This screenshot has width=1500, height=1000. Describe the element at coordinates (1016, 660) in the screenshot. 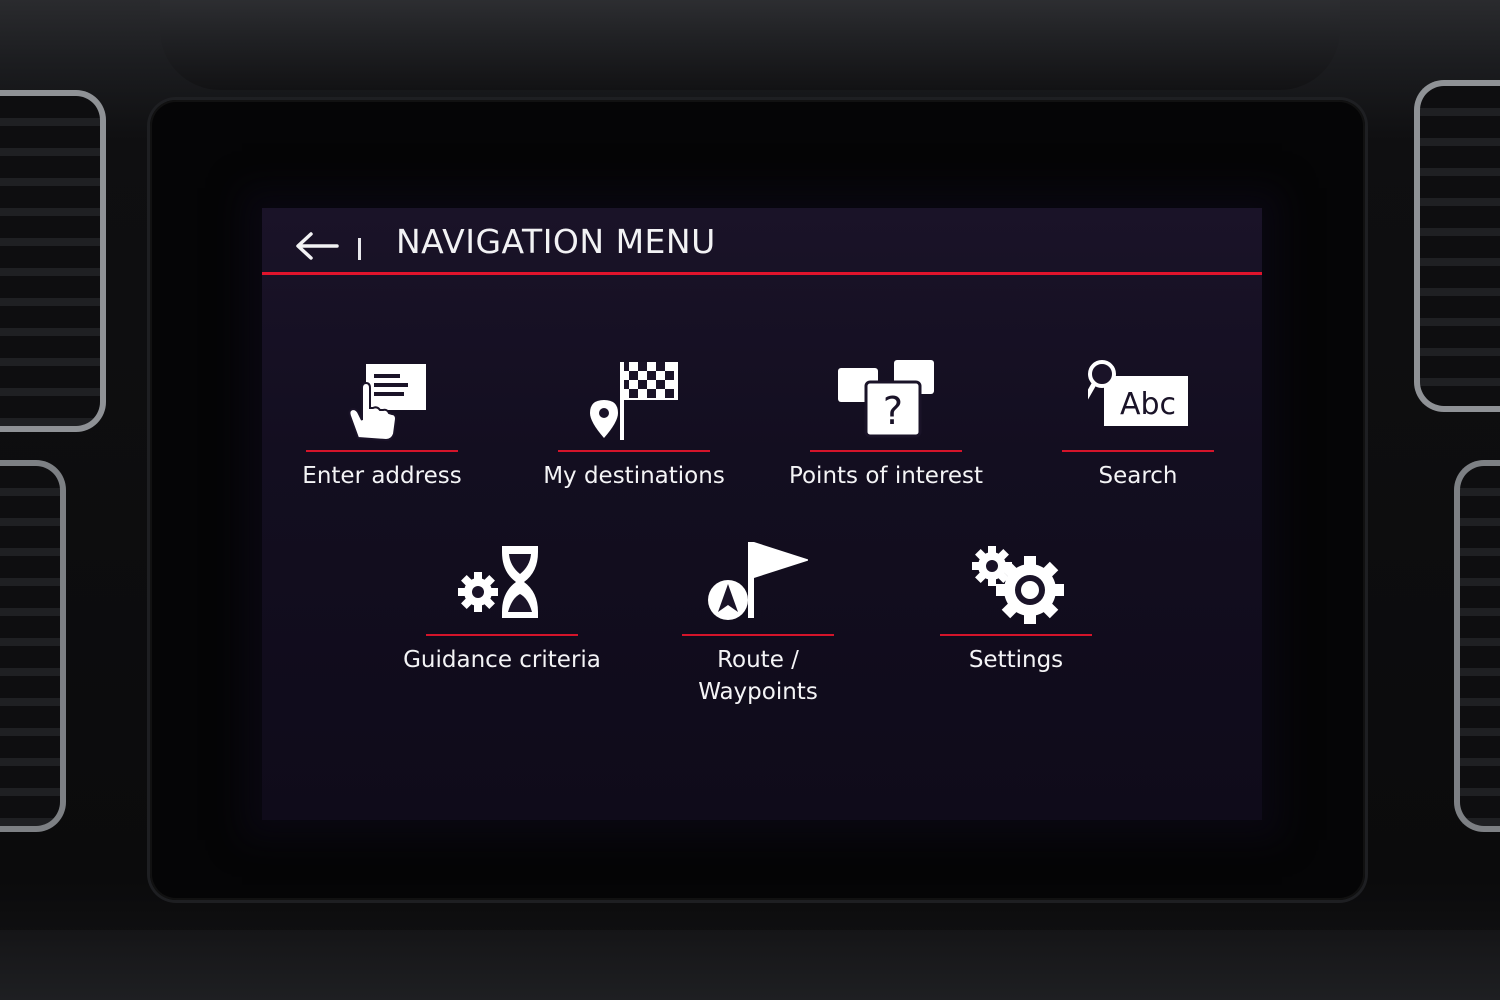

I see `tile-label: Settings` at that location.